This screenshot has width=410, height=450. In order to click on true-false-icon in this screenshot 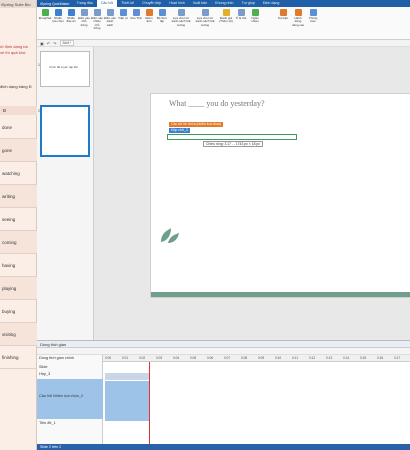, I will do `click(45, 12)`.